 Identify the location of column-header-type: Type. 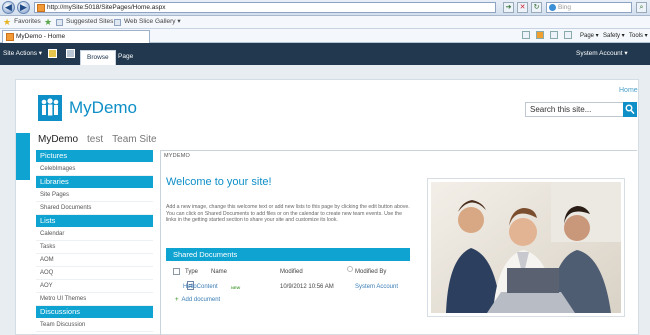
(191, 272).